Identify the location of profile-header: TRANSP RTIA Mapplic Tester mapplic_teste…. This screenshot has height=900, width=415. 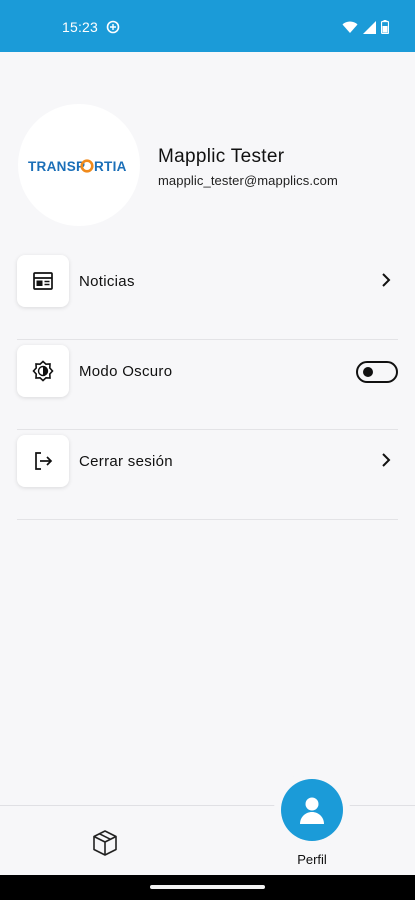
(207, 165).